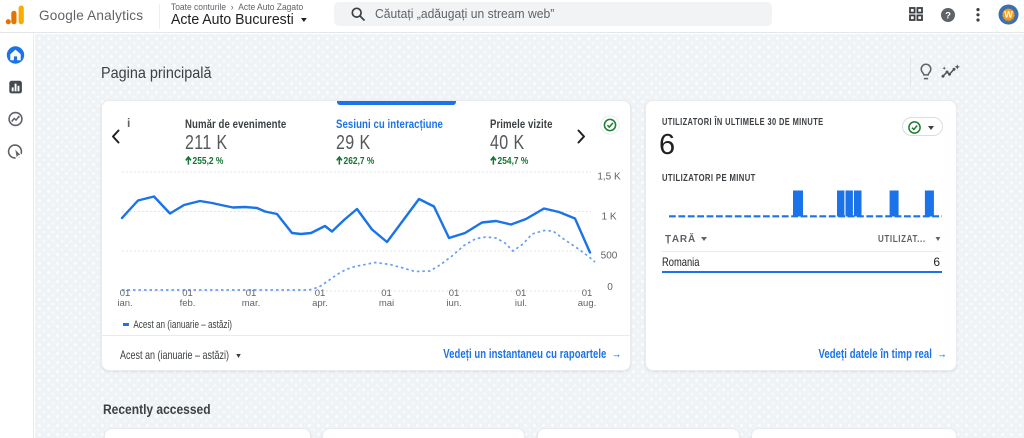 The image size is (1024, 438). I want to click on svg-text: ian., so click(124, 303).